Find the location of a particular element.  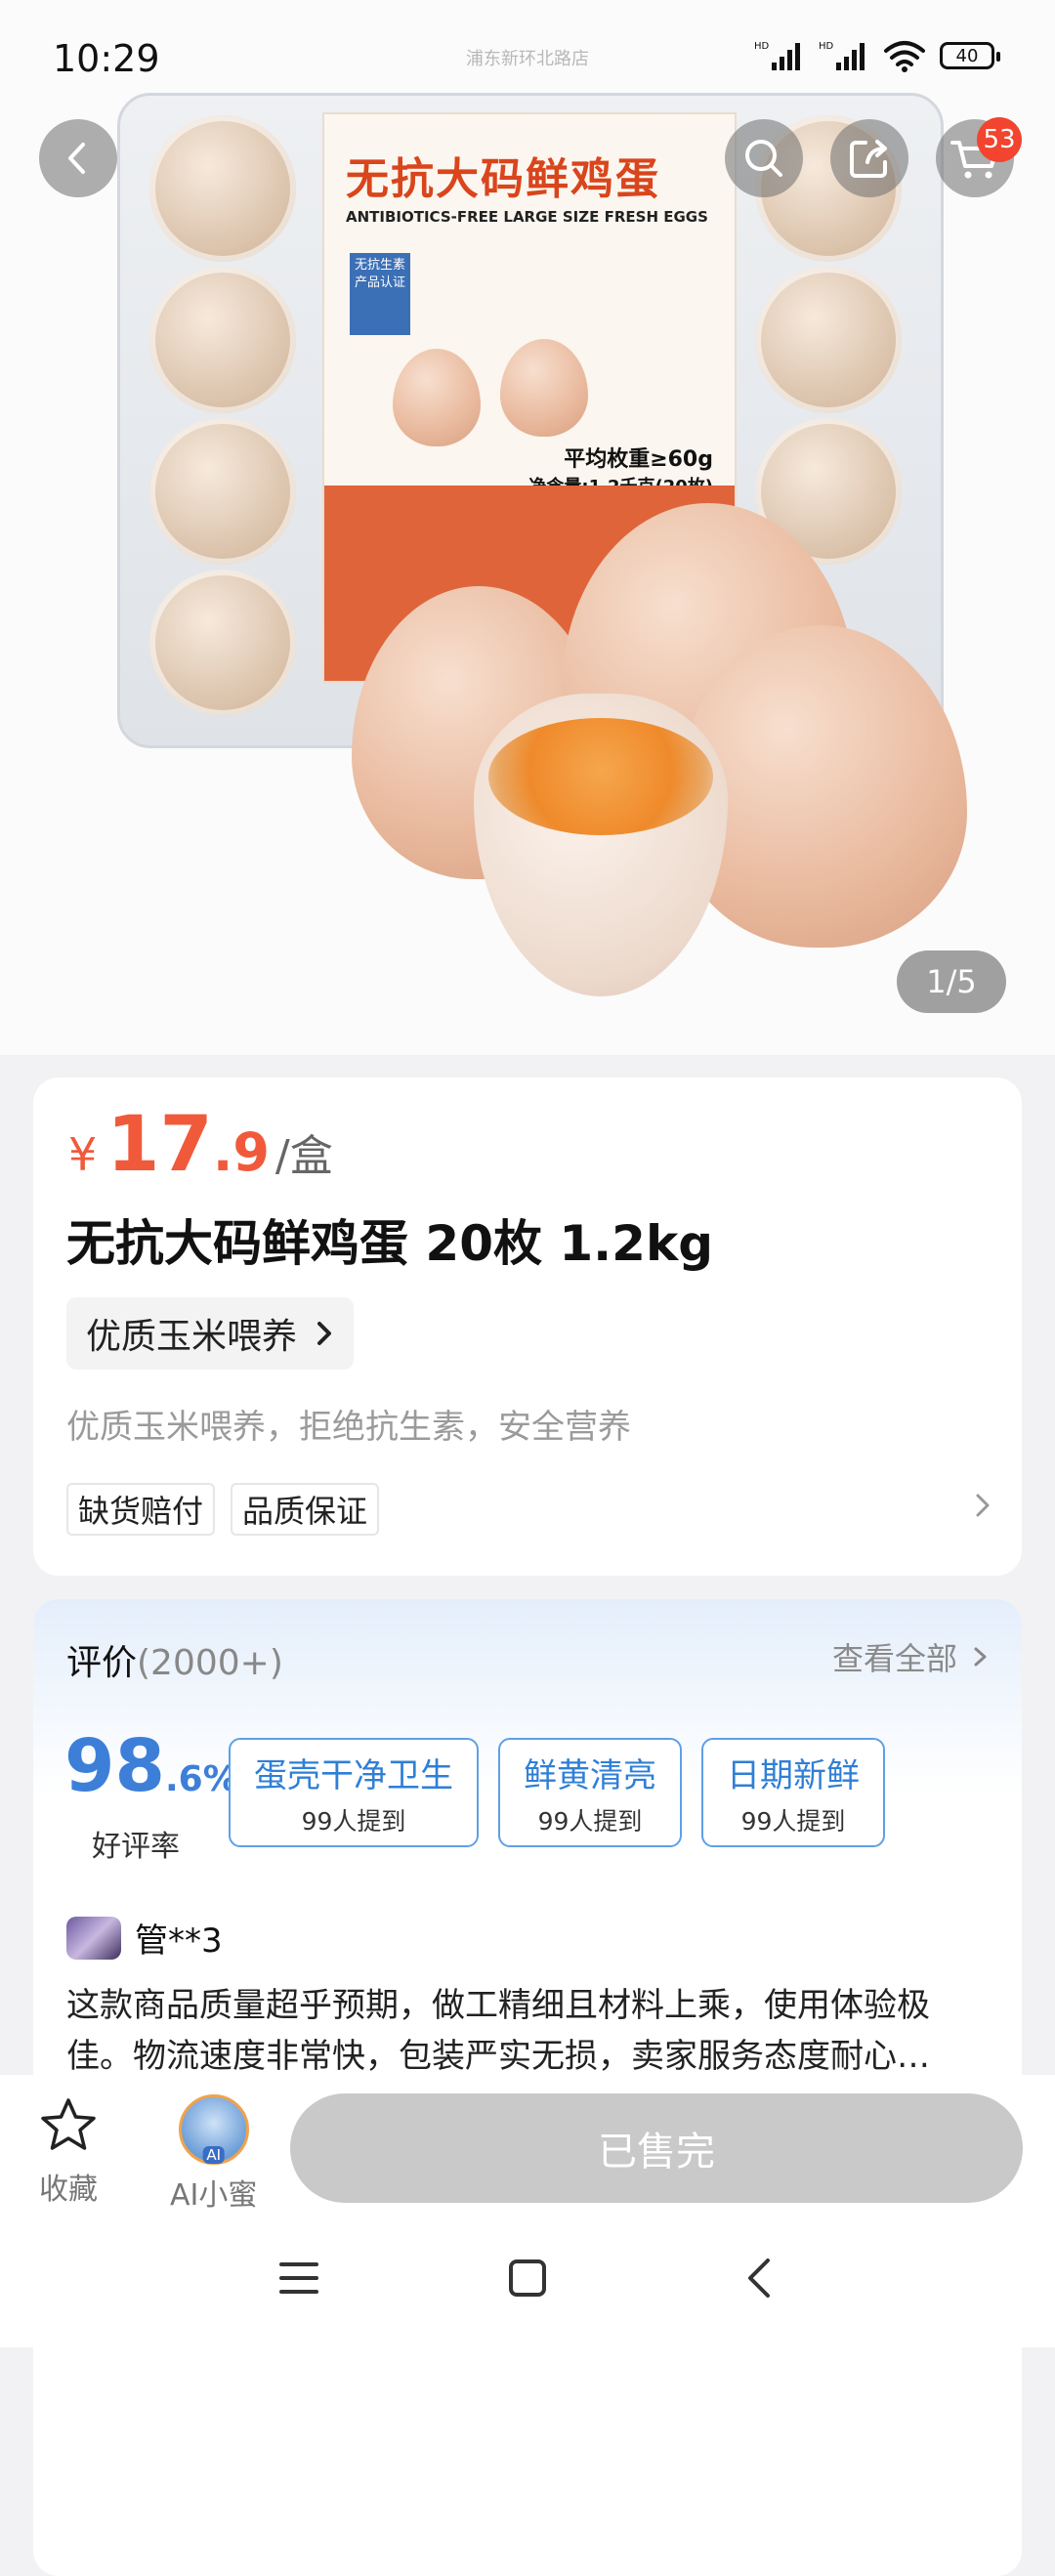

status-icons: HD HD 40 is located at coordinates (877, 55).